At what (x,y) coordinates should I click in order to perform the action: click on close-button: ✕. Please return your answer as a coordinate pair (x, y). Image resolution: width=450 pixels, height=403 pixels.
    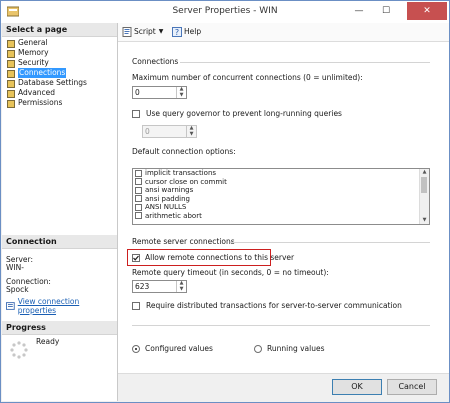
    Looking at the image, I should click on (427, 11).